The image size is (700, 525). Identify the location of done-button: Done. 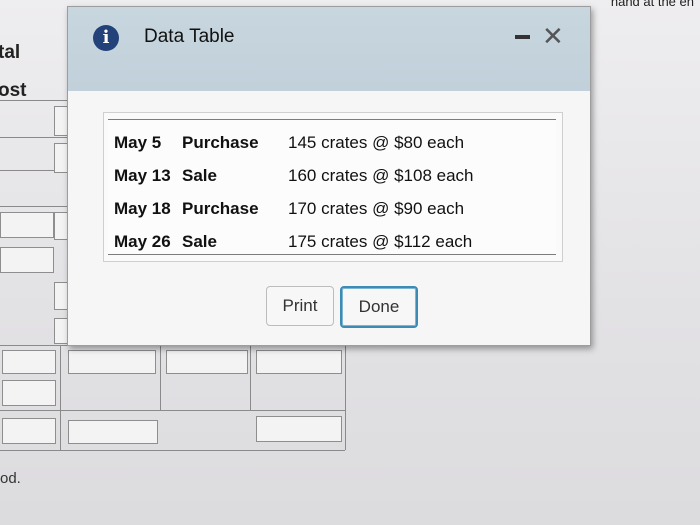
(379, 307).